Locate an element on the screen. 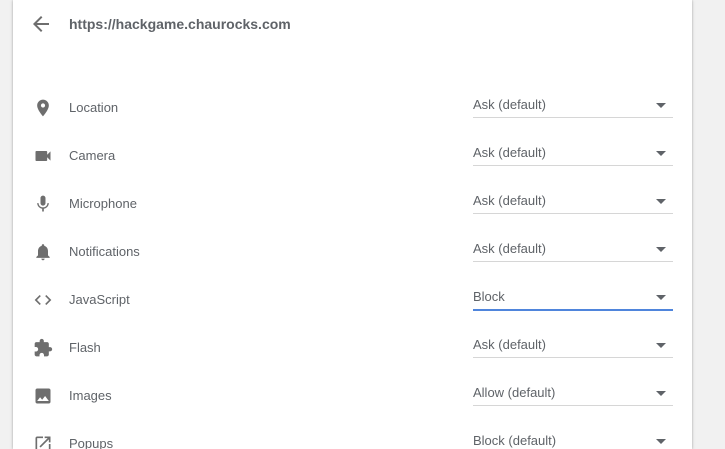 The width and height of the screenshot is (725, 449). permission-label-flash: Flash is located at coordinates (85, 347).